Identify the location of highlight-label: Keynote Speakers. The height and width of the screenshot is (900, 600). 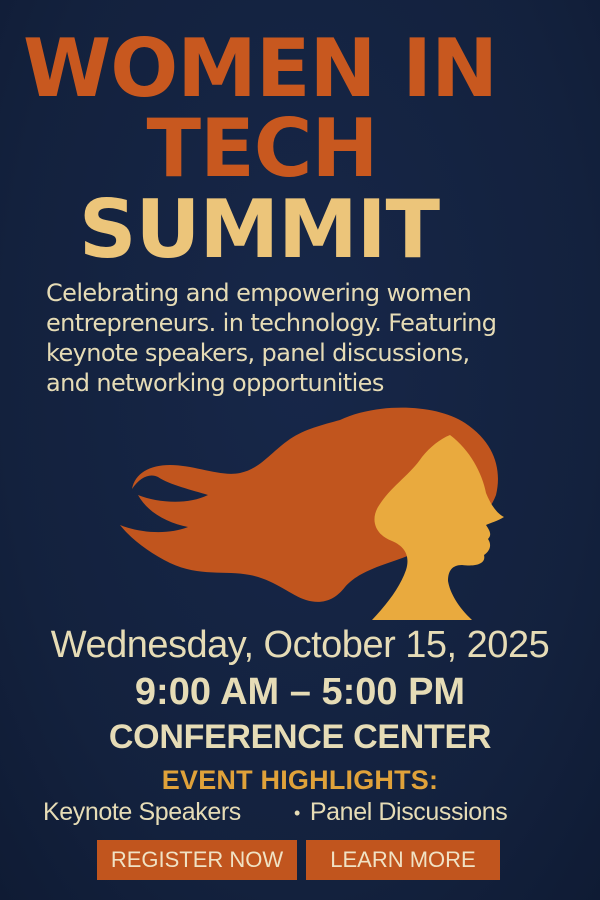
(142, 812).